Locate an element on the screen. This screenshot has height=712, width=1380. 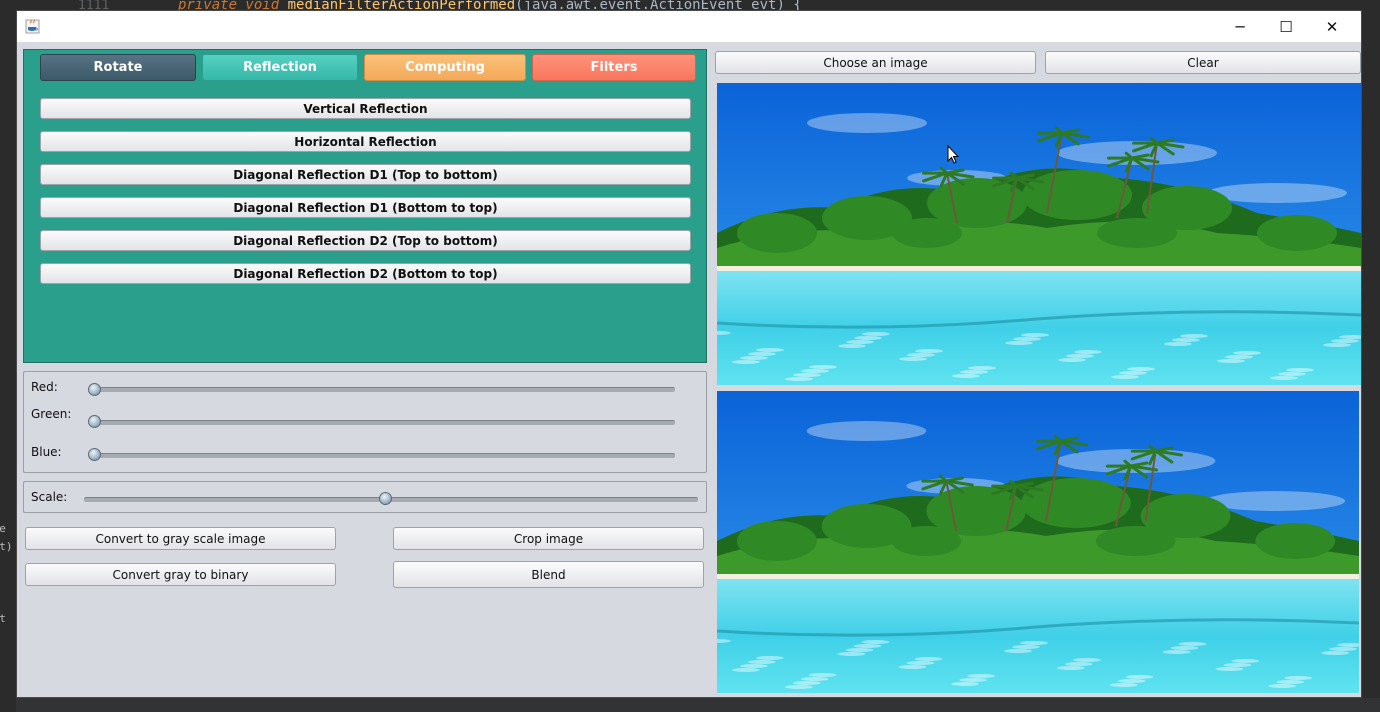
maximize-icon: ☐ is located at coordinates (1286, 26).